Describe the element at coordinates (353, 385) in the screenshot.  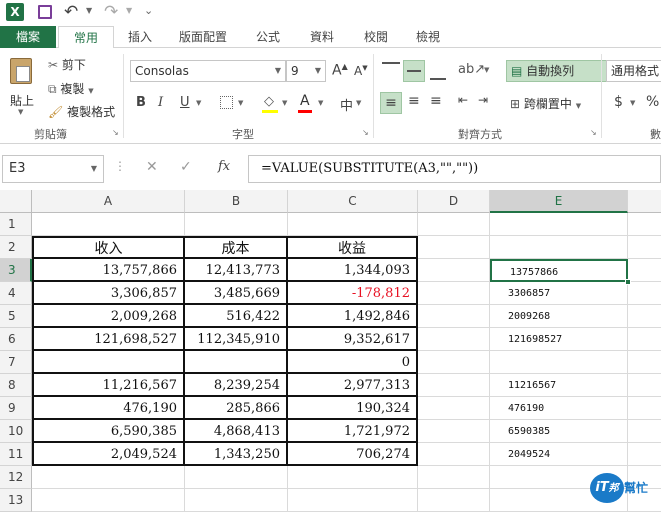
I see `table-cell: 2,977,313` at that location.